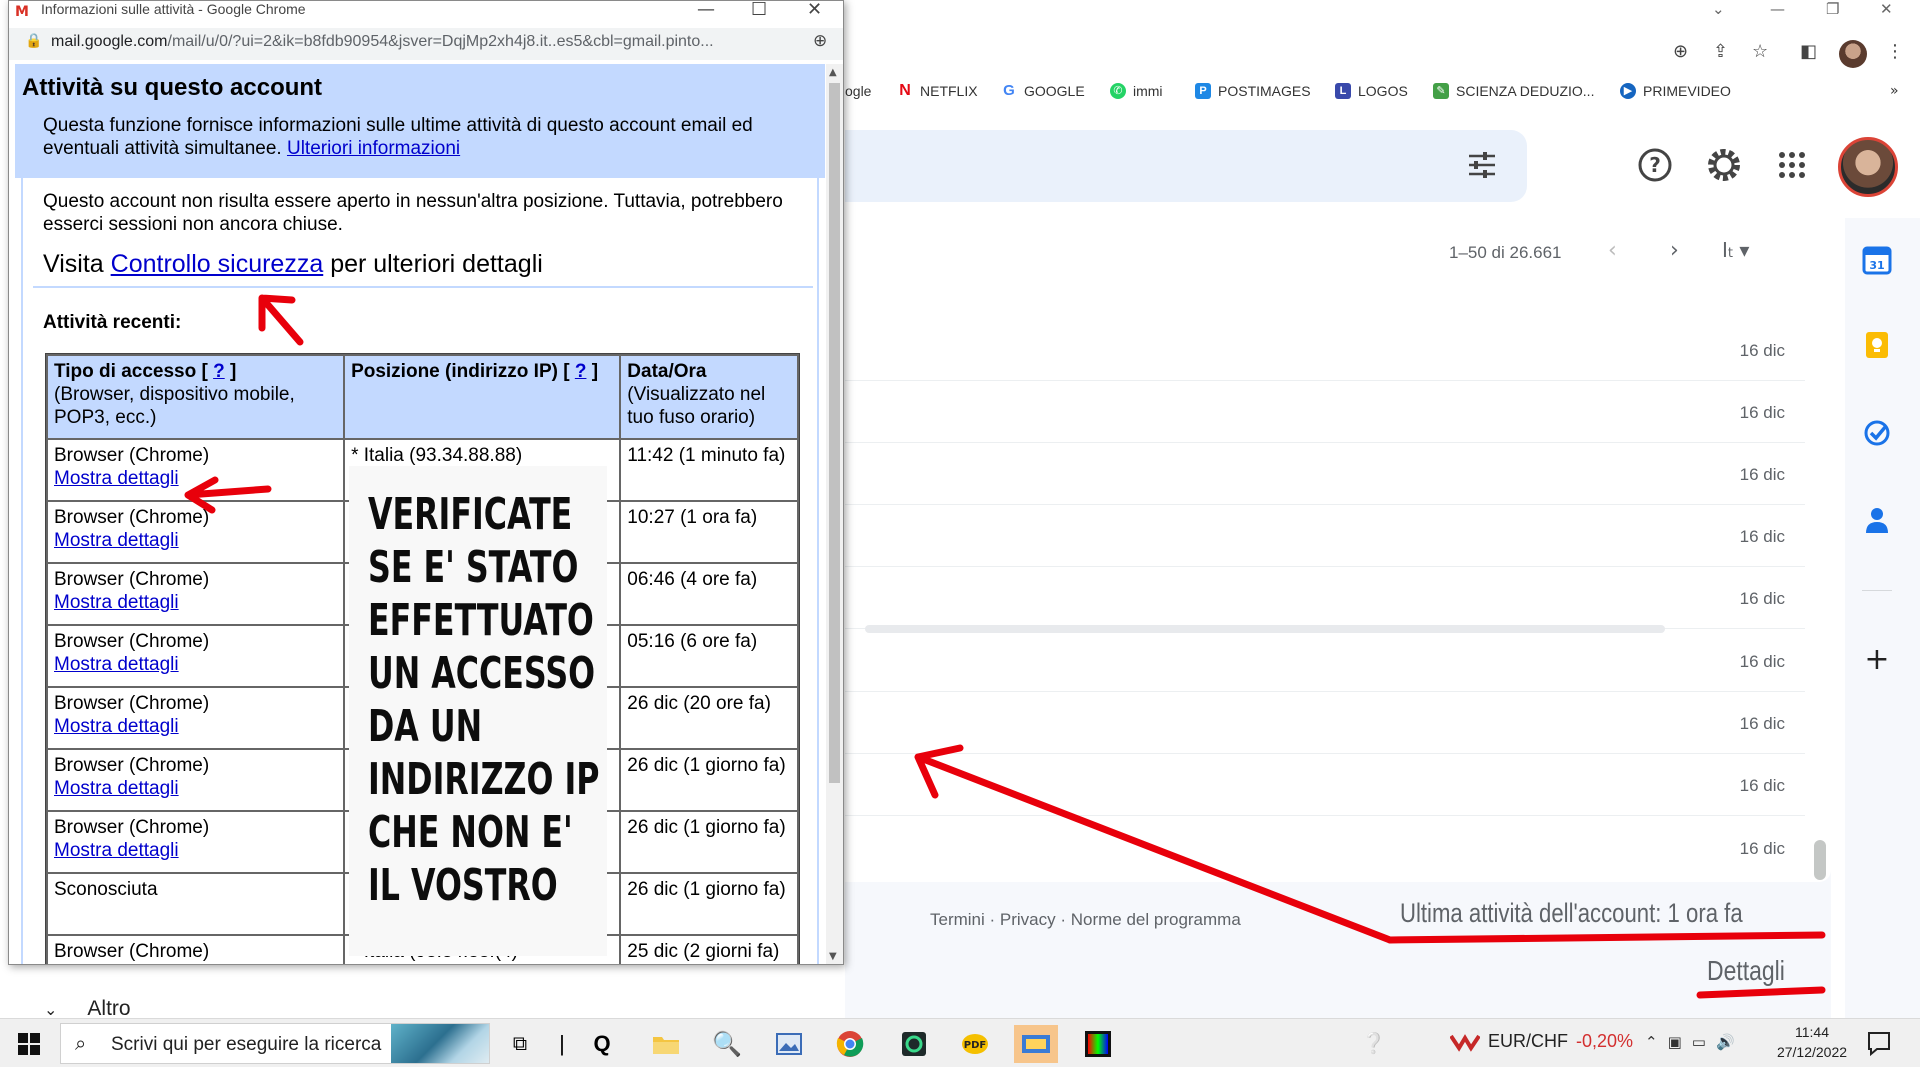  What do you see at coordinates (1812, 1032) in the screenshot?
I see `clock-time: 11:44` at bounding box center [1812, 1032].